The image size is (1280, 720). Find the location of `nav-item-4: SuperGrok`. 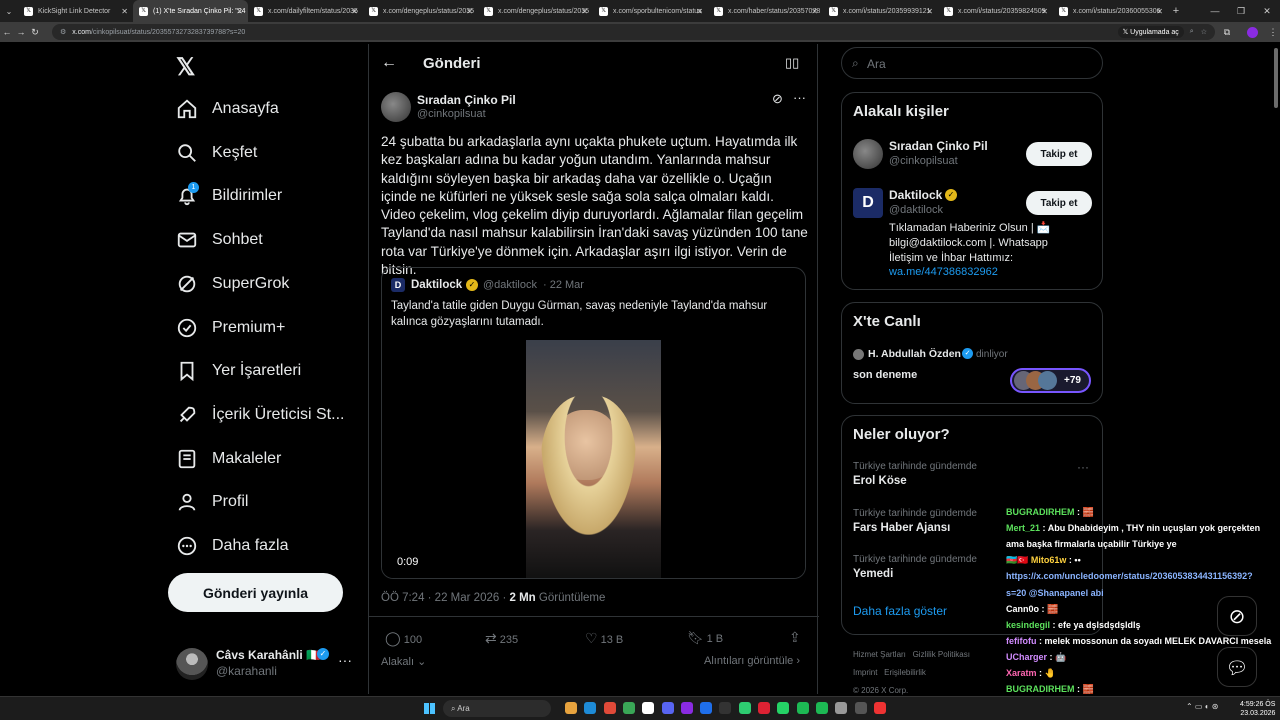

nav-item-4: SuperGrok is located at coordinates (232, 284).